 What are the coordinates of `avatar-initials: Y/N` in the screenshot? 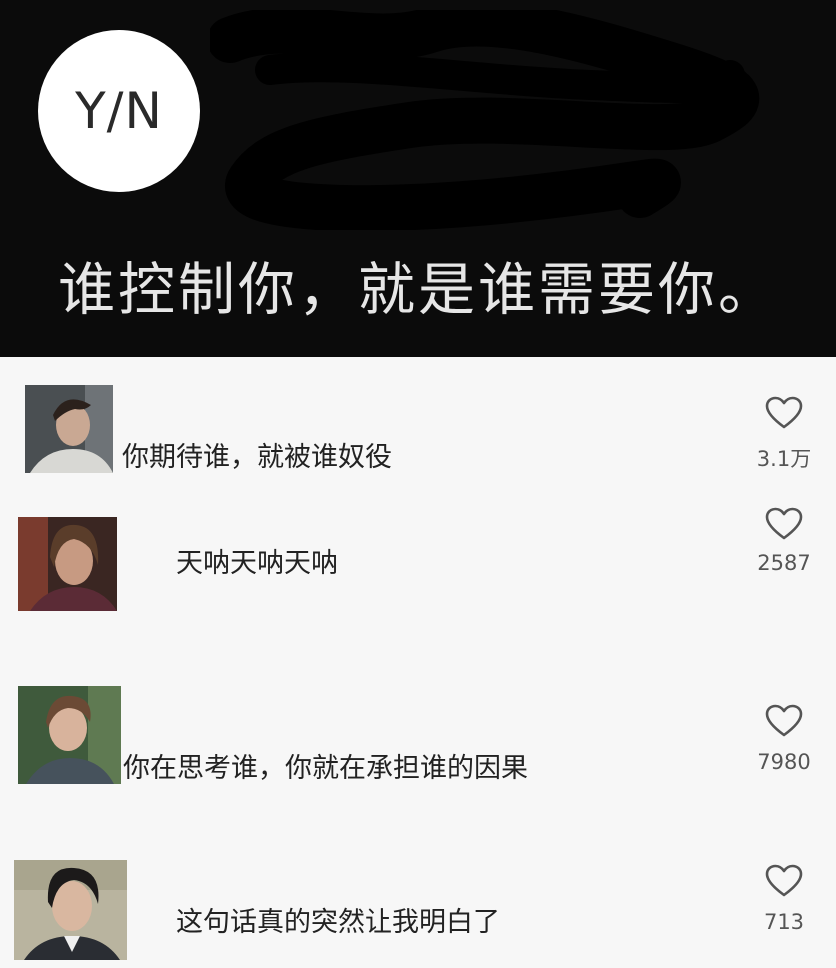 It's located at (119, 111).